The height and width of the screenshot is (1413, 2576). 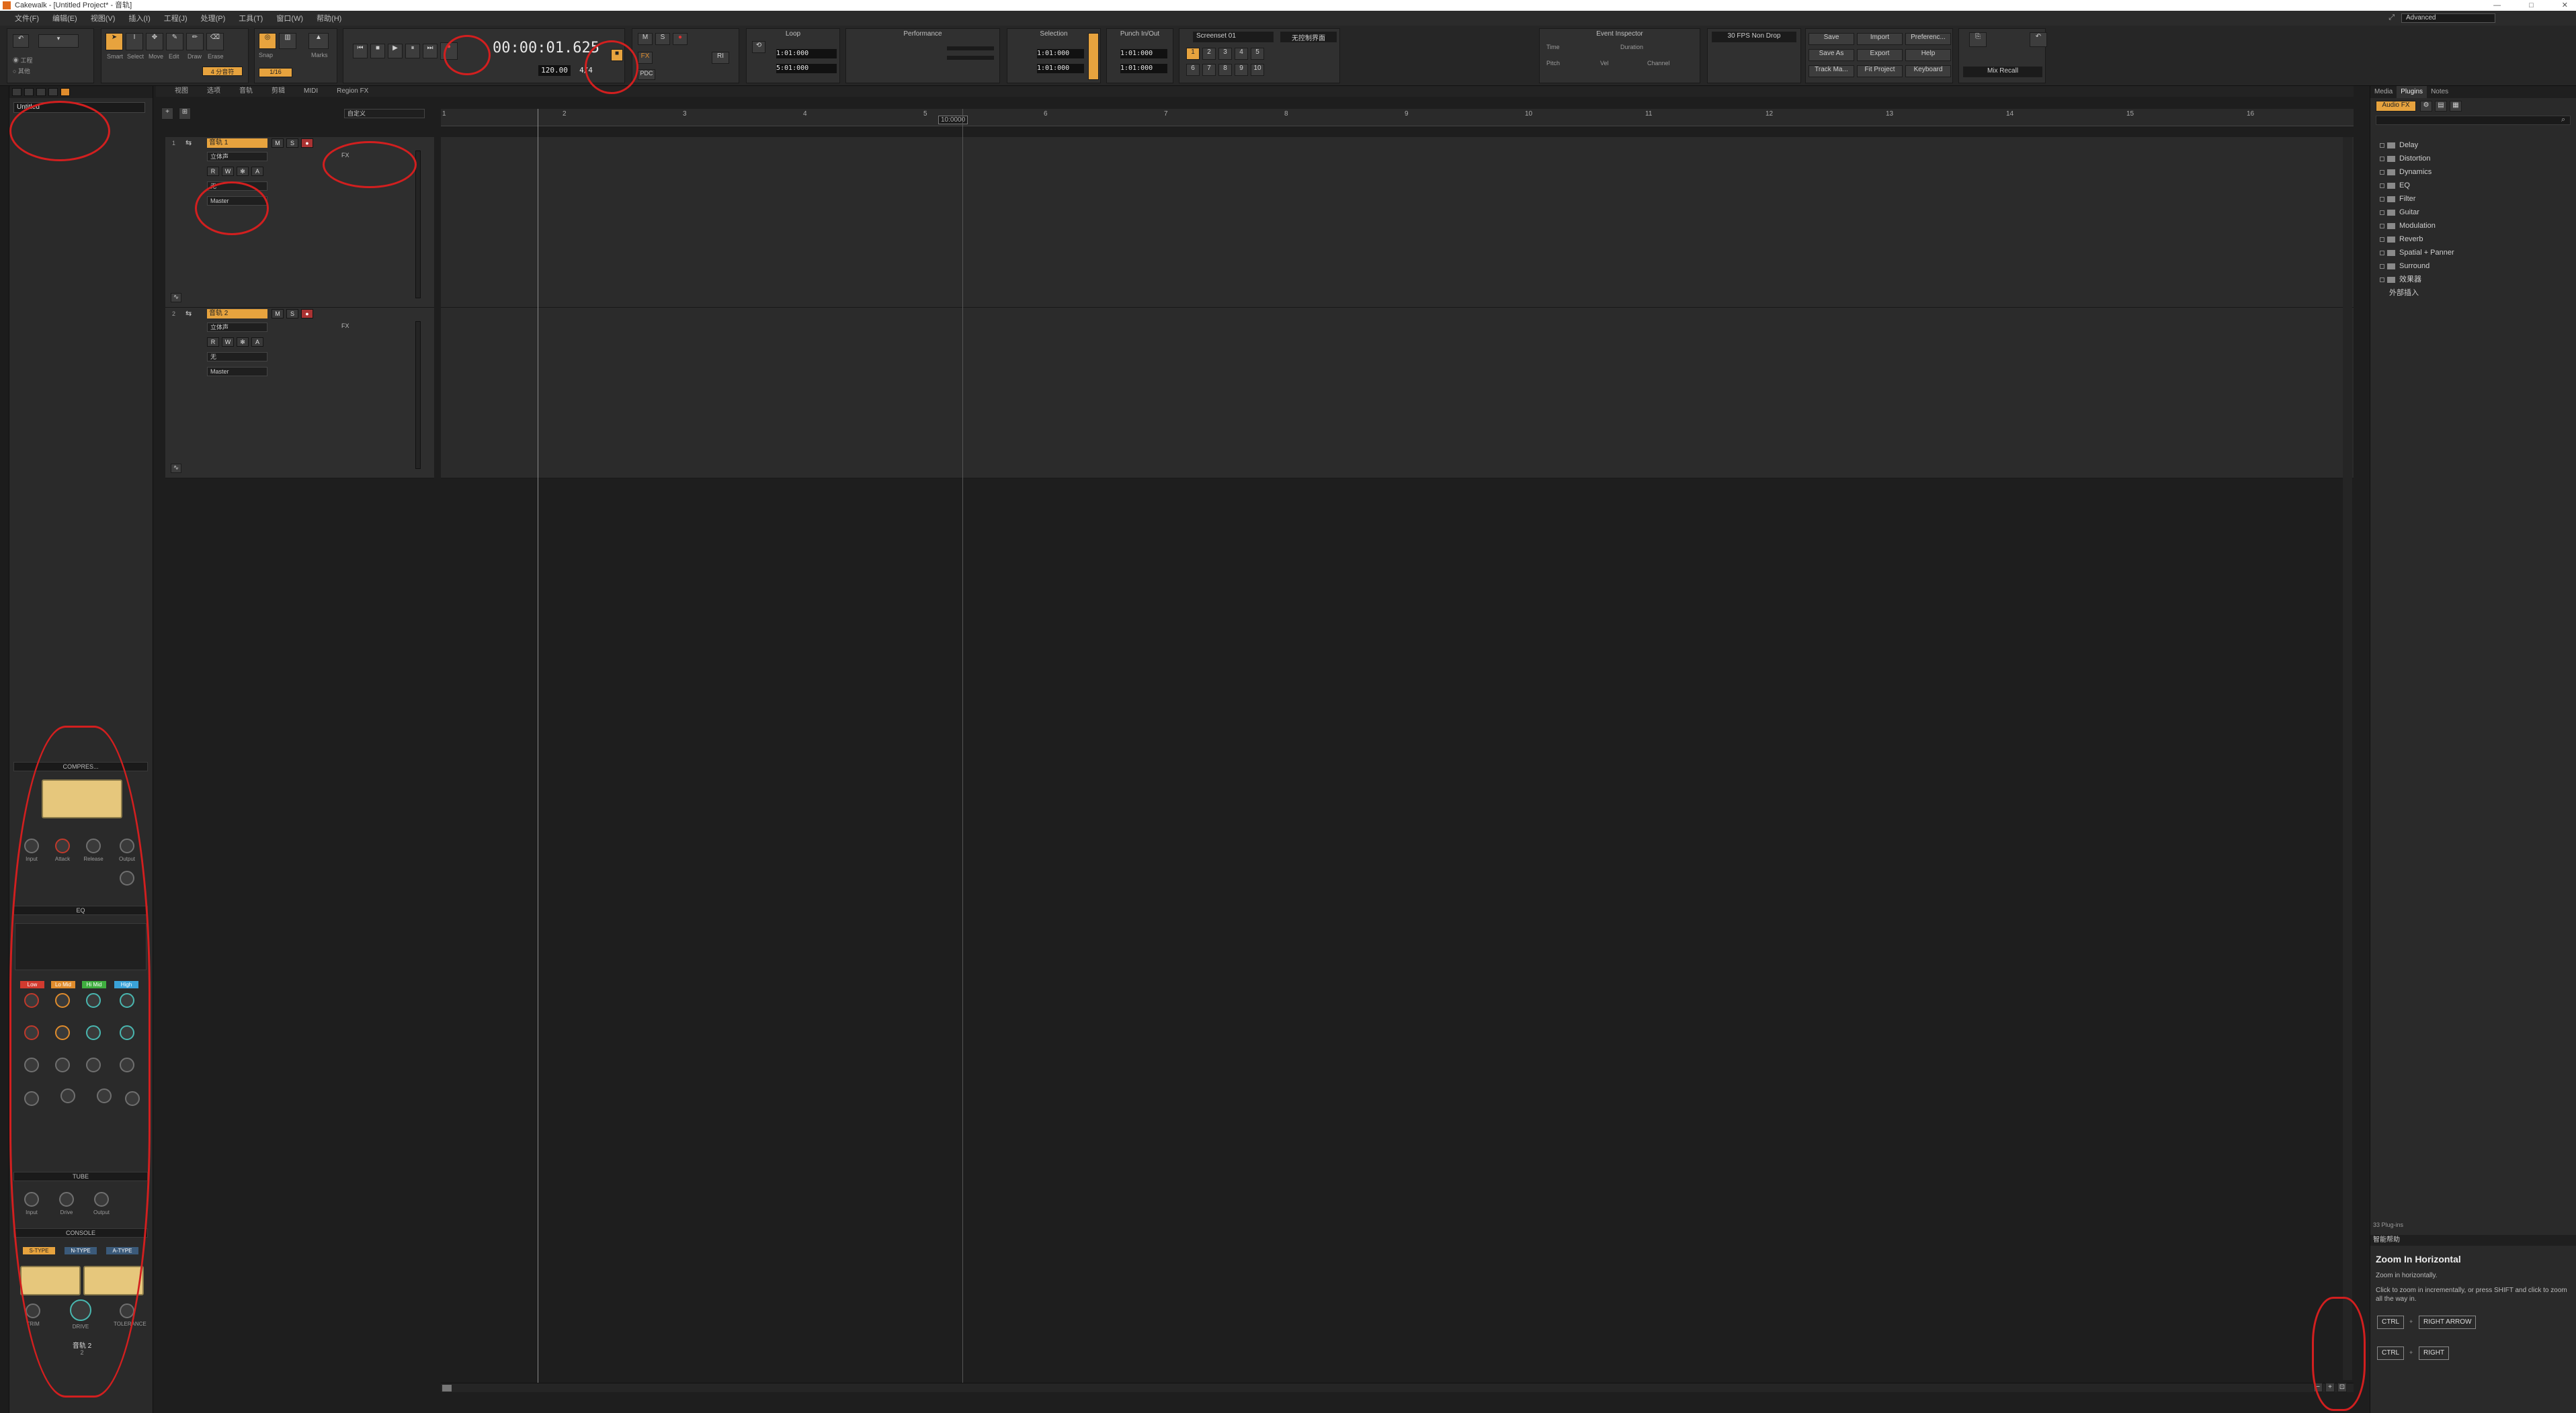 I want to click on selection-lock-button, so click(x=1093, y=56).